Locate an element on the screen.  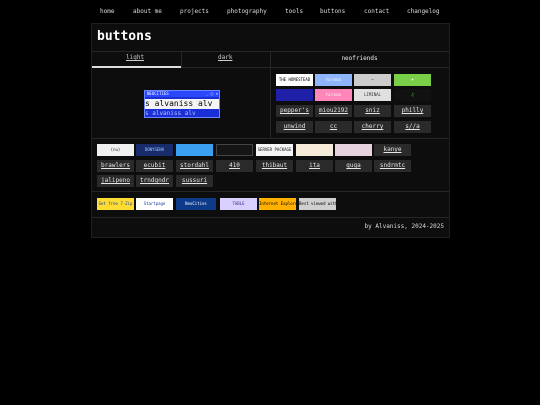
neofriend-button: ~ is located at coordinates (372, 80).